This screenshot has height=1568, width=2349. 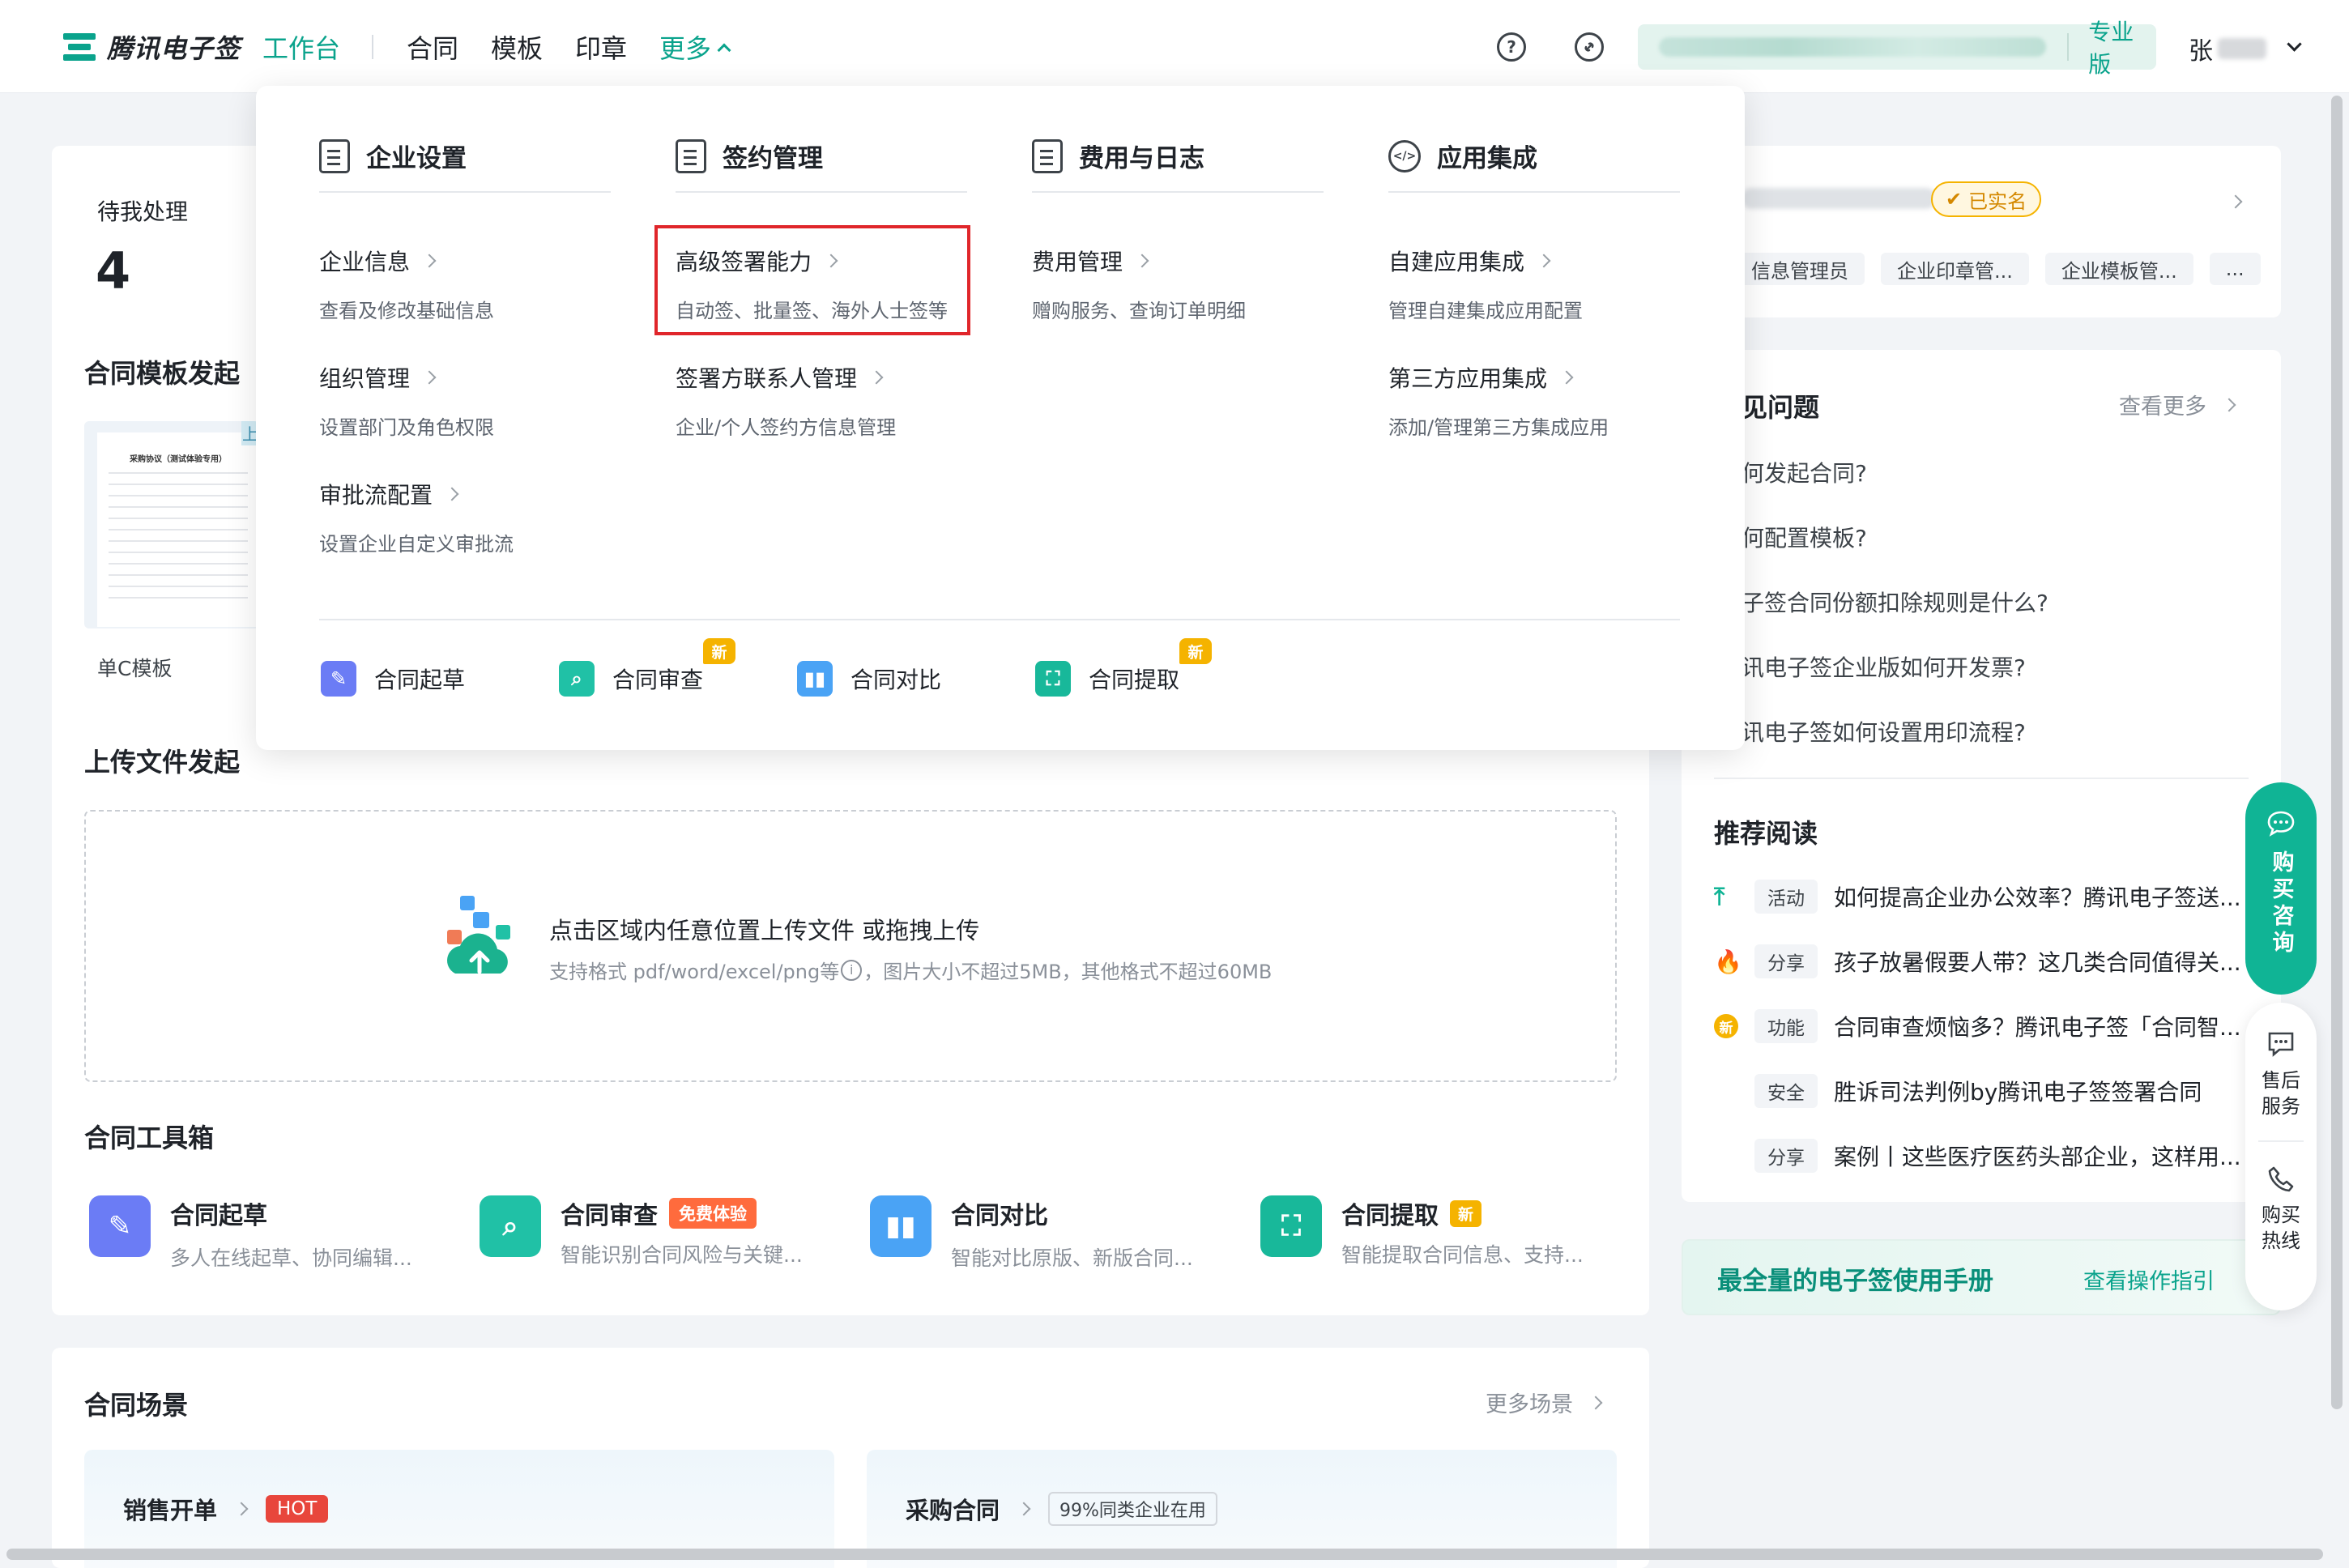 What do you see at coordinates (2177, 404) in the screenshot?
I see `faq-more-link: 查看更多` at bounding box center [2177, 404].